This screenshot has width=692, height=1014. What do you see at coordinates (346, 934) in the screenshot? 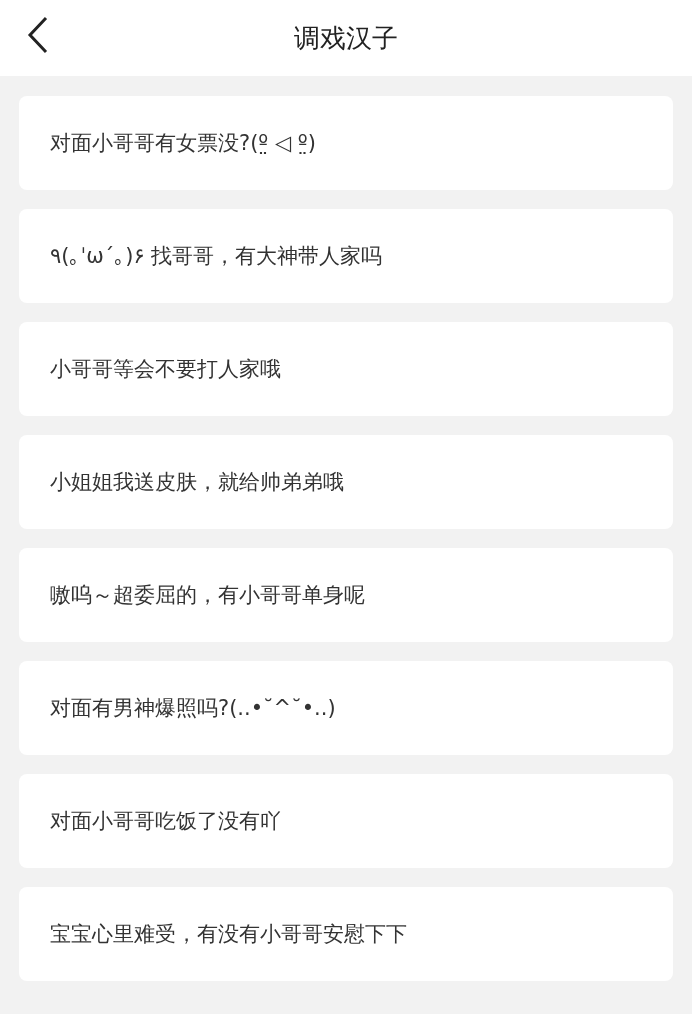
I see `message-card: 宝宝心里难受，有没有小哥哥安慰下下` at bounding box center [346, 934].